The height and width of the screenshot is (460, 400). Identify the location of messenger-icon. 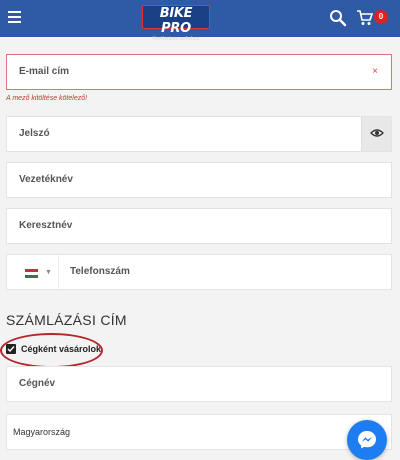
(367, 440).